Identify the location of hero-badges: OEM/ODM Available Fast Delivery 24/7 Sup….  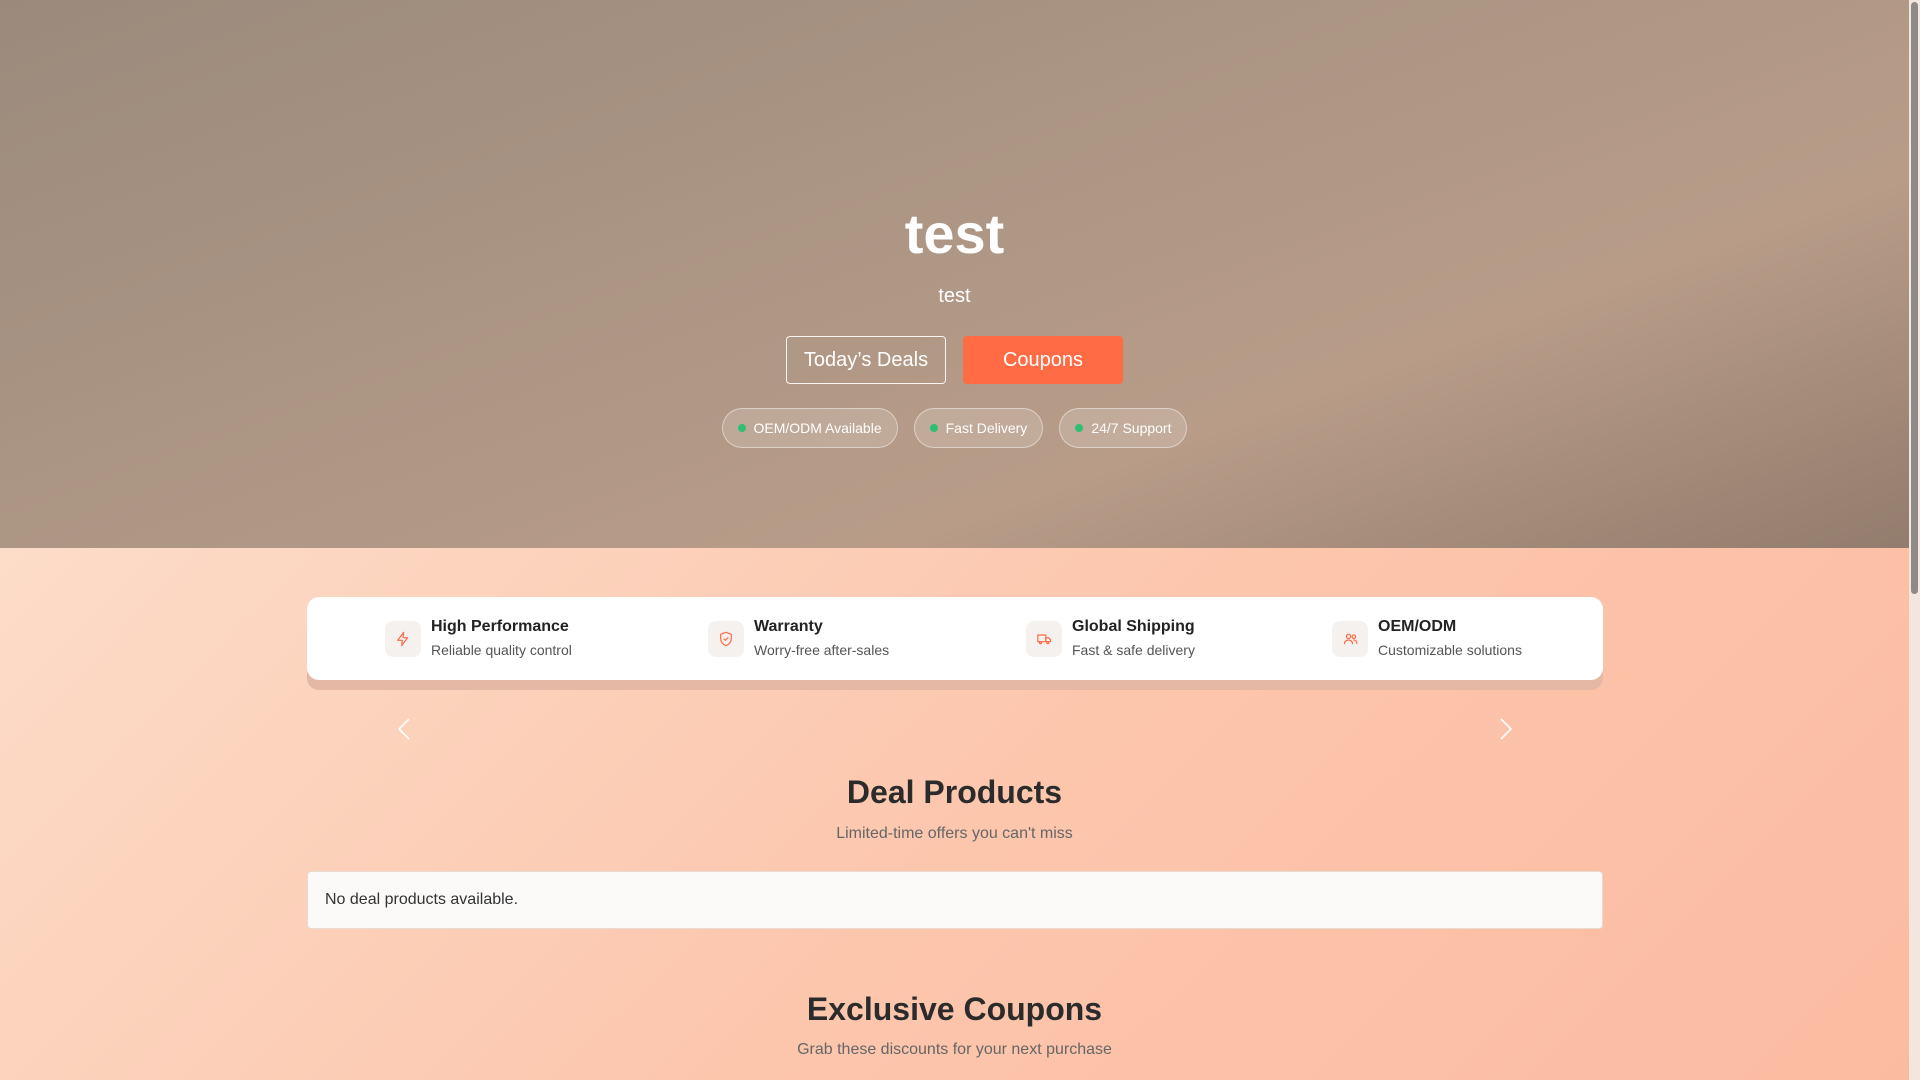
(954, 428).